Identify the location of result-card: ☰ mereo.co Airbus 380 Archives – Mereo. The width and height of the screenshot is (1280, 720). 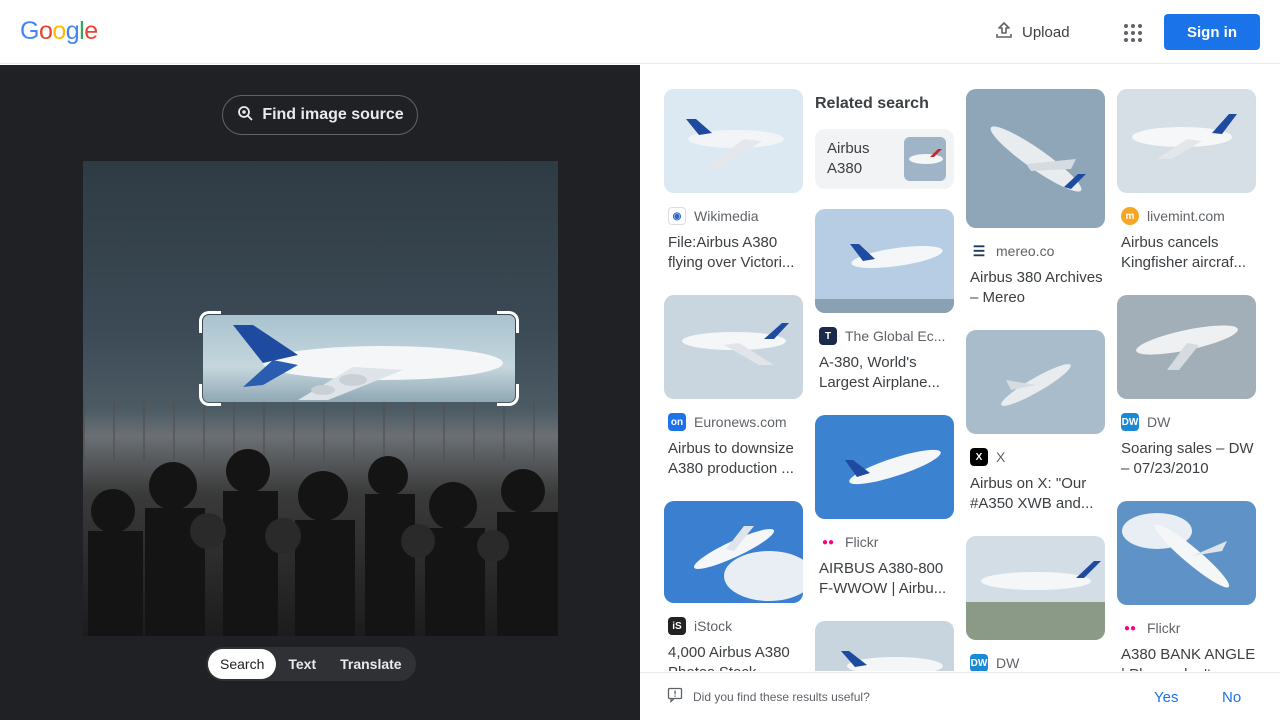
(1035, 198).